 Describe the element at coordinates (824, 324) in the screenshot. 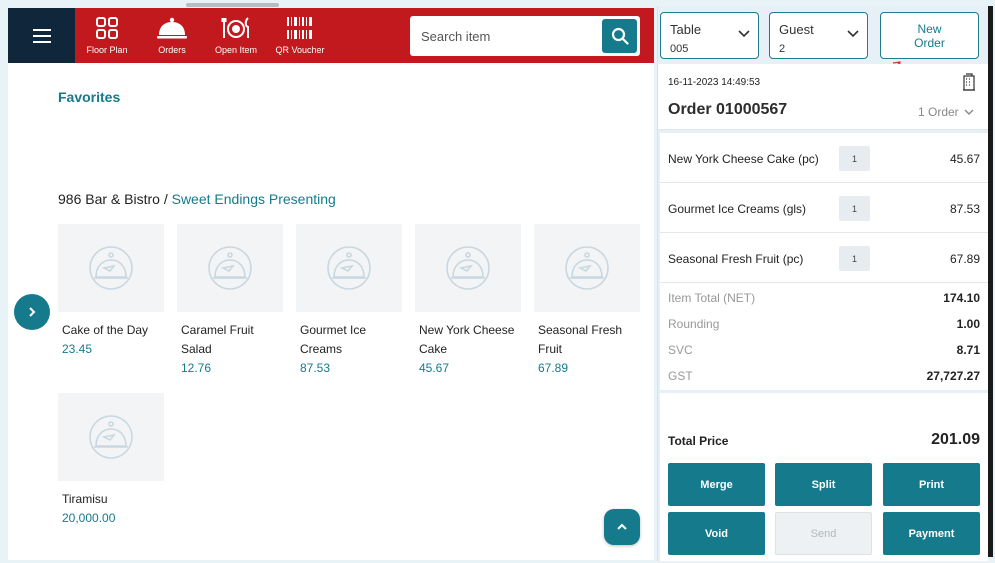

I see `summary-row-rounding: Rounding 1.00` at that location.